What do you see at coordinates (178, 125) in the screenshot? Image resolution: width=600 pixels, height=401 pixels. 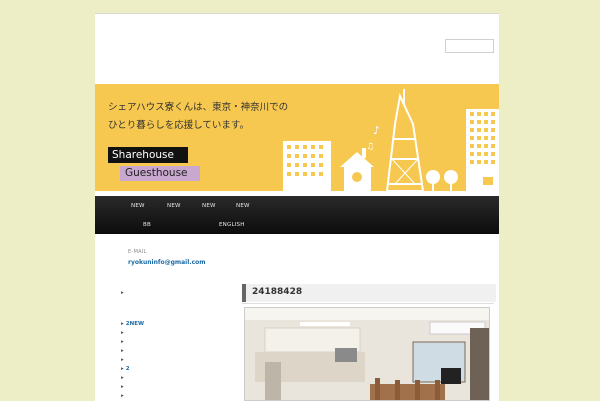 I see `banner-tagline-line2: ひとり暮らしを応援しています。` at bounding box center [178, 125].